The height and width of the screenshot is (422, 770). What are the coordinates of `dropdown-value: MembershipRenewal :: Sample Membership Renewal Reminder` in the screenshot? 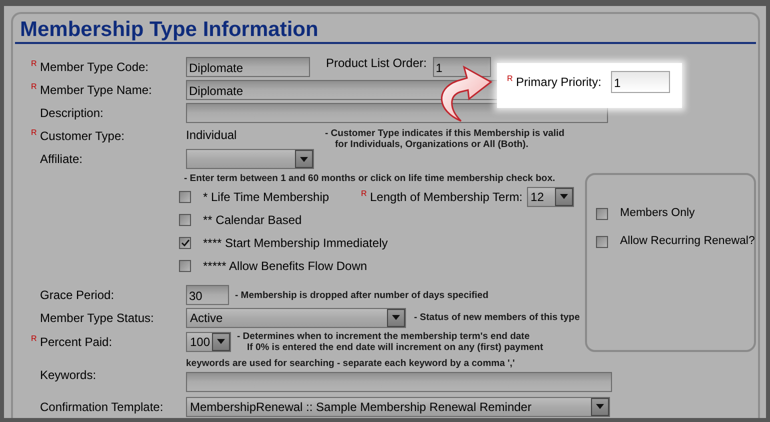 It's located at (361, 407).